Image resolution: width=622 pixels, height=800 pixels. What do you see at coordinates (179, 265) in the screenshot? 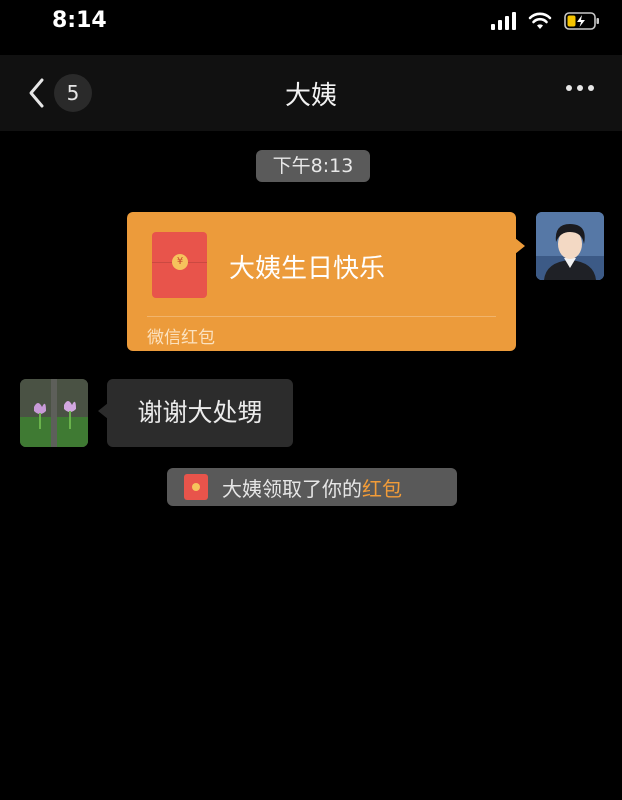
I see `red-envelope-icon: ¥` at bounding box center [179, 265].